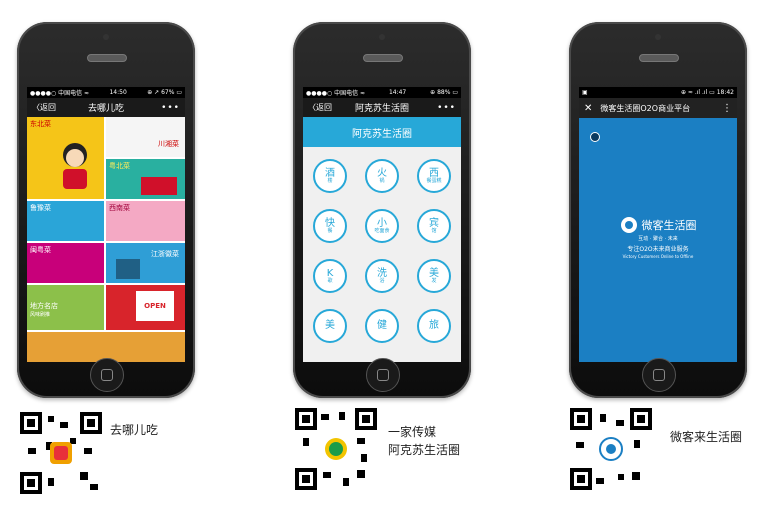 The width and height of the screenshot is (771, 509). I want to click on category-jian: 健, so click(382, 326).